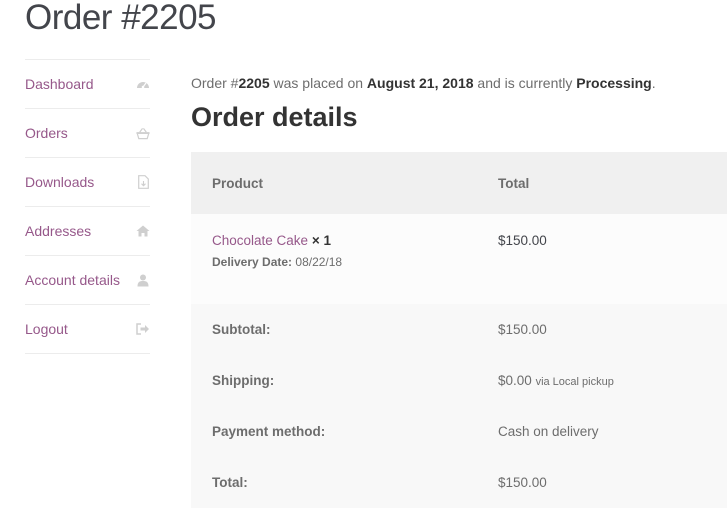 The image size is (727, 521). What do you see at coordinates (46, 133) in the screenshot?
I see `nav-label: Orders` at bounding box center [46, 133].